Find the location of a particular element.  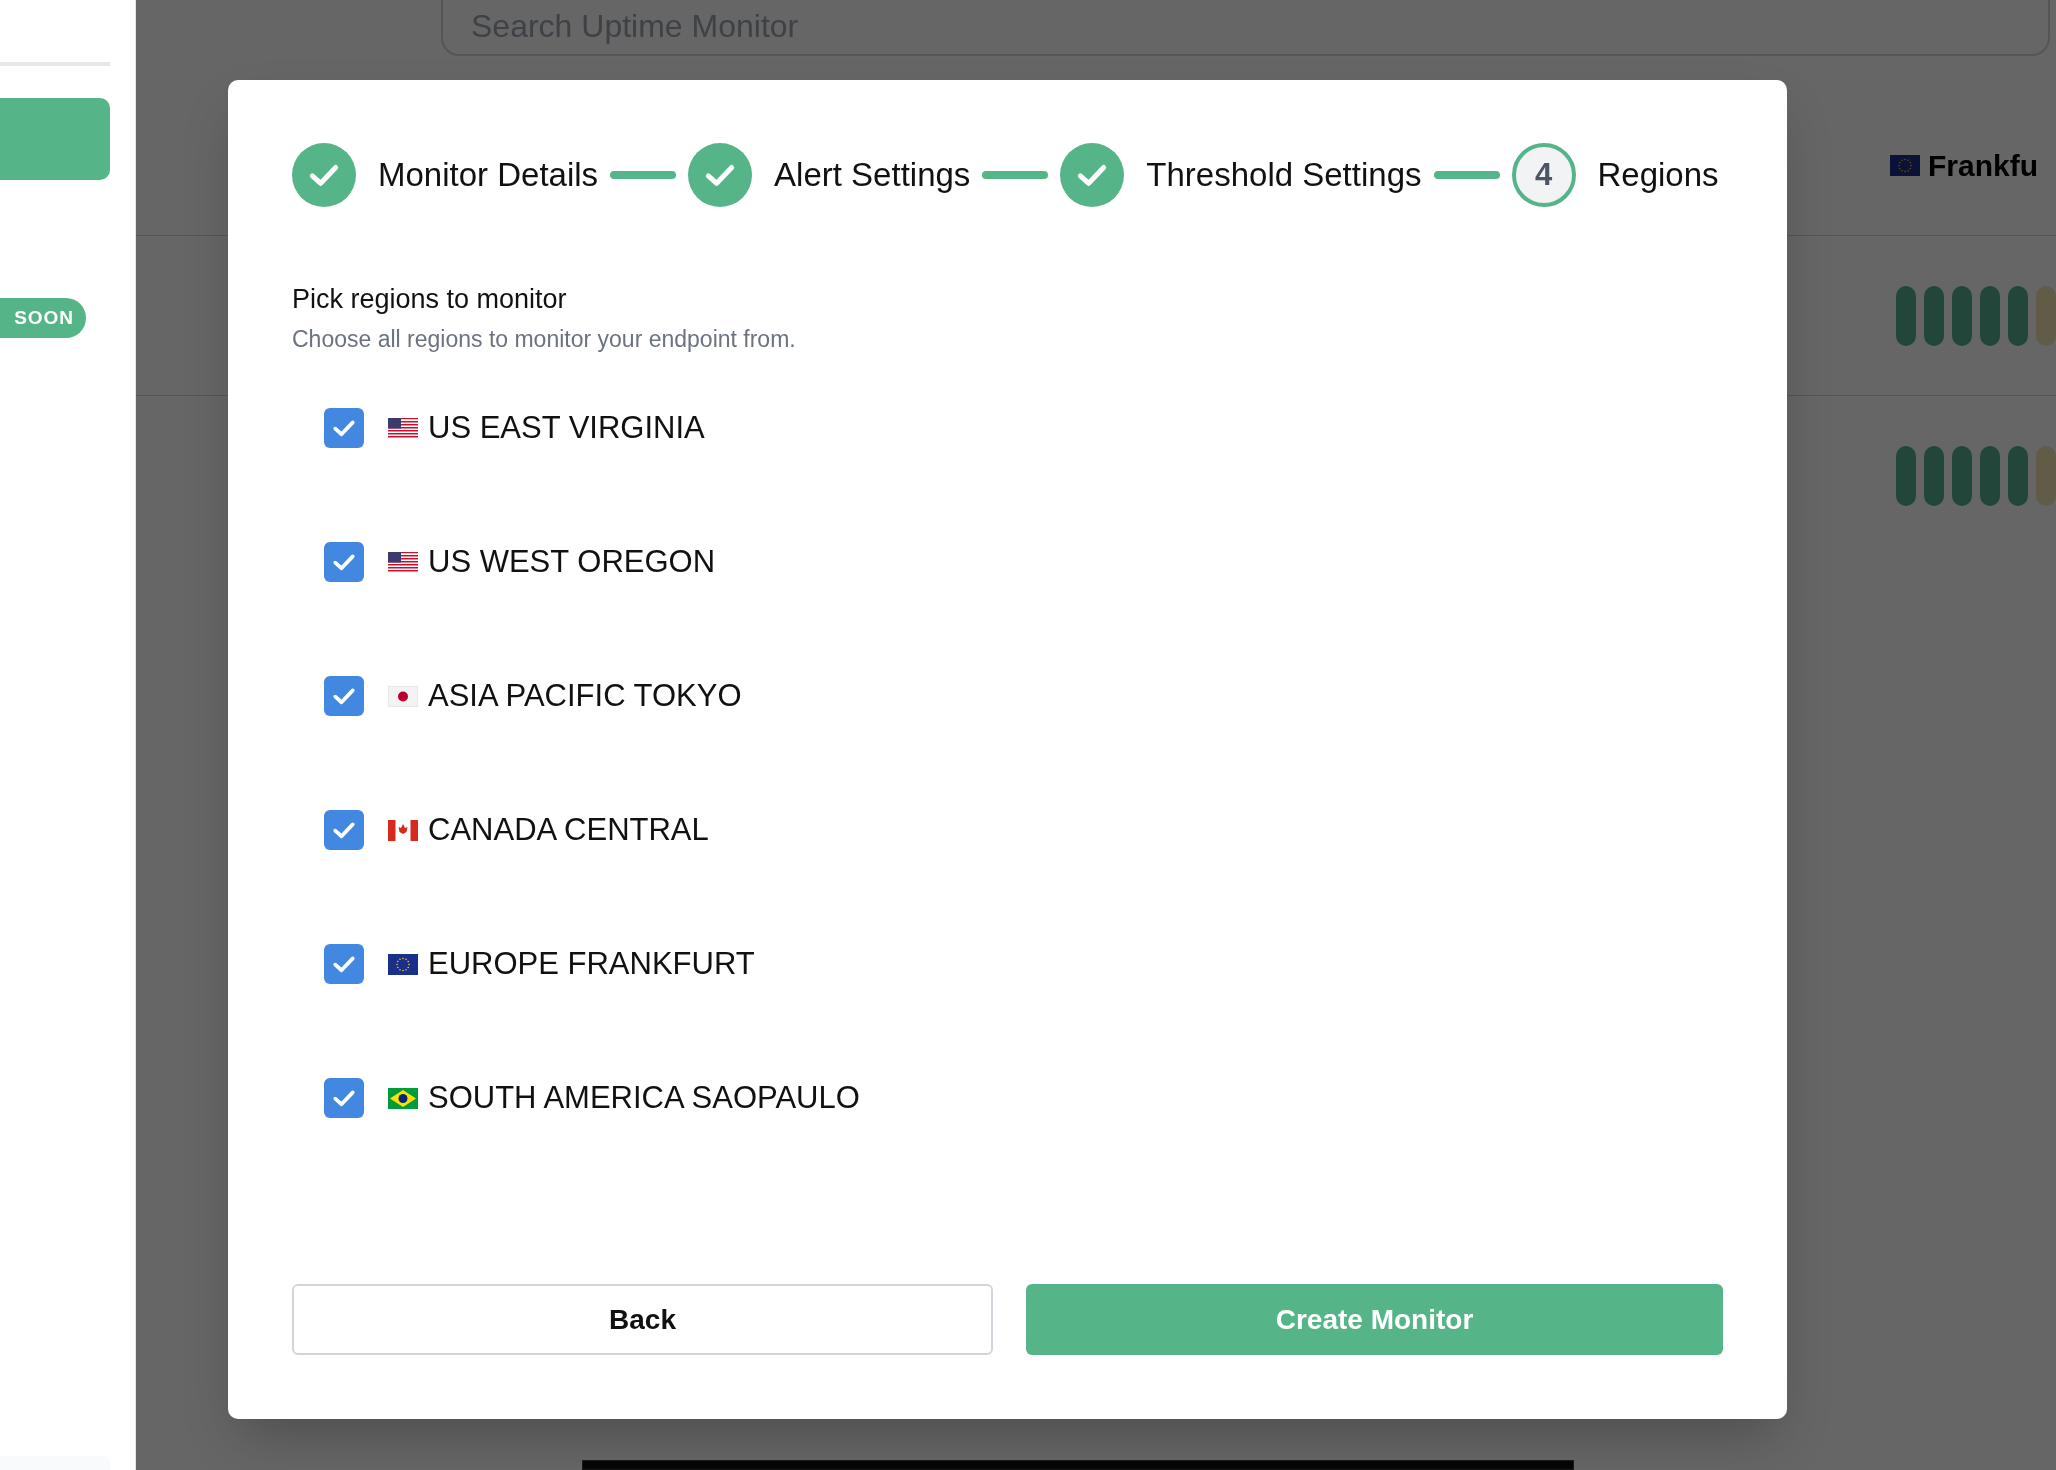

canada-flag-icon is located at coordinates (403, 830).